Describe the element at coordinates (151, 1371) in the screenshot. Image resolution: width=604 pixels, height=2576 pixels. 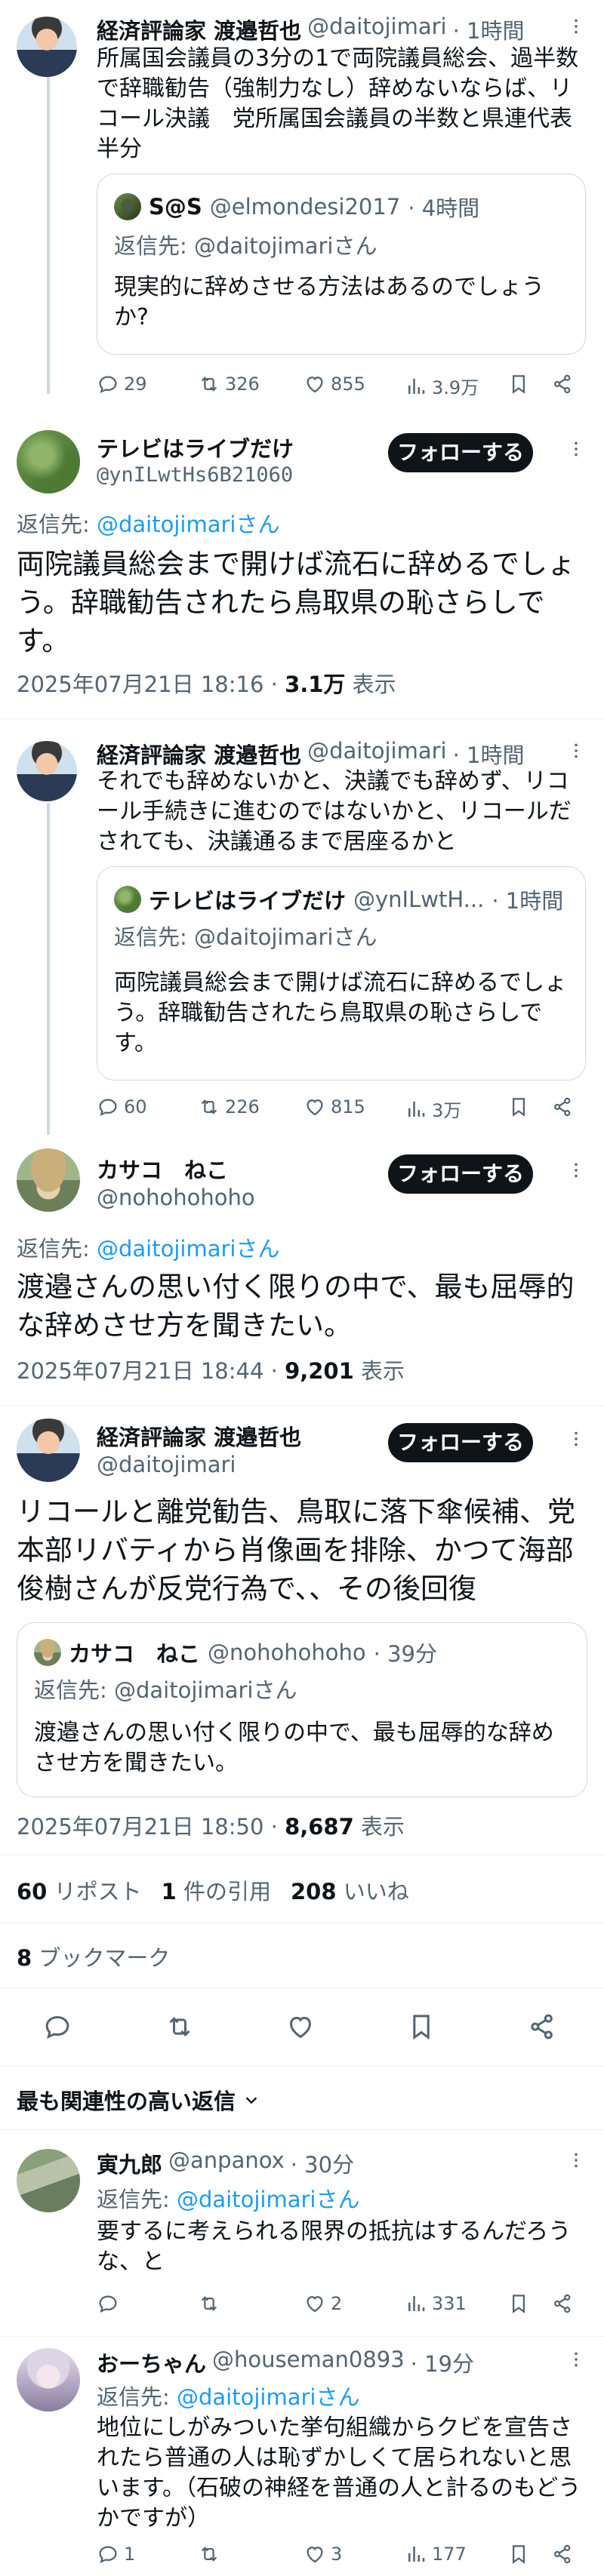
I see `timestamp: 2025年07月21日 18:44 ·` at that location.